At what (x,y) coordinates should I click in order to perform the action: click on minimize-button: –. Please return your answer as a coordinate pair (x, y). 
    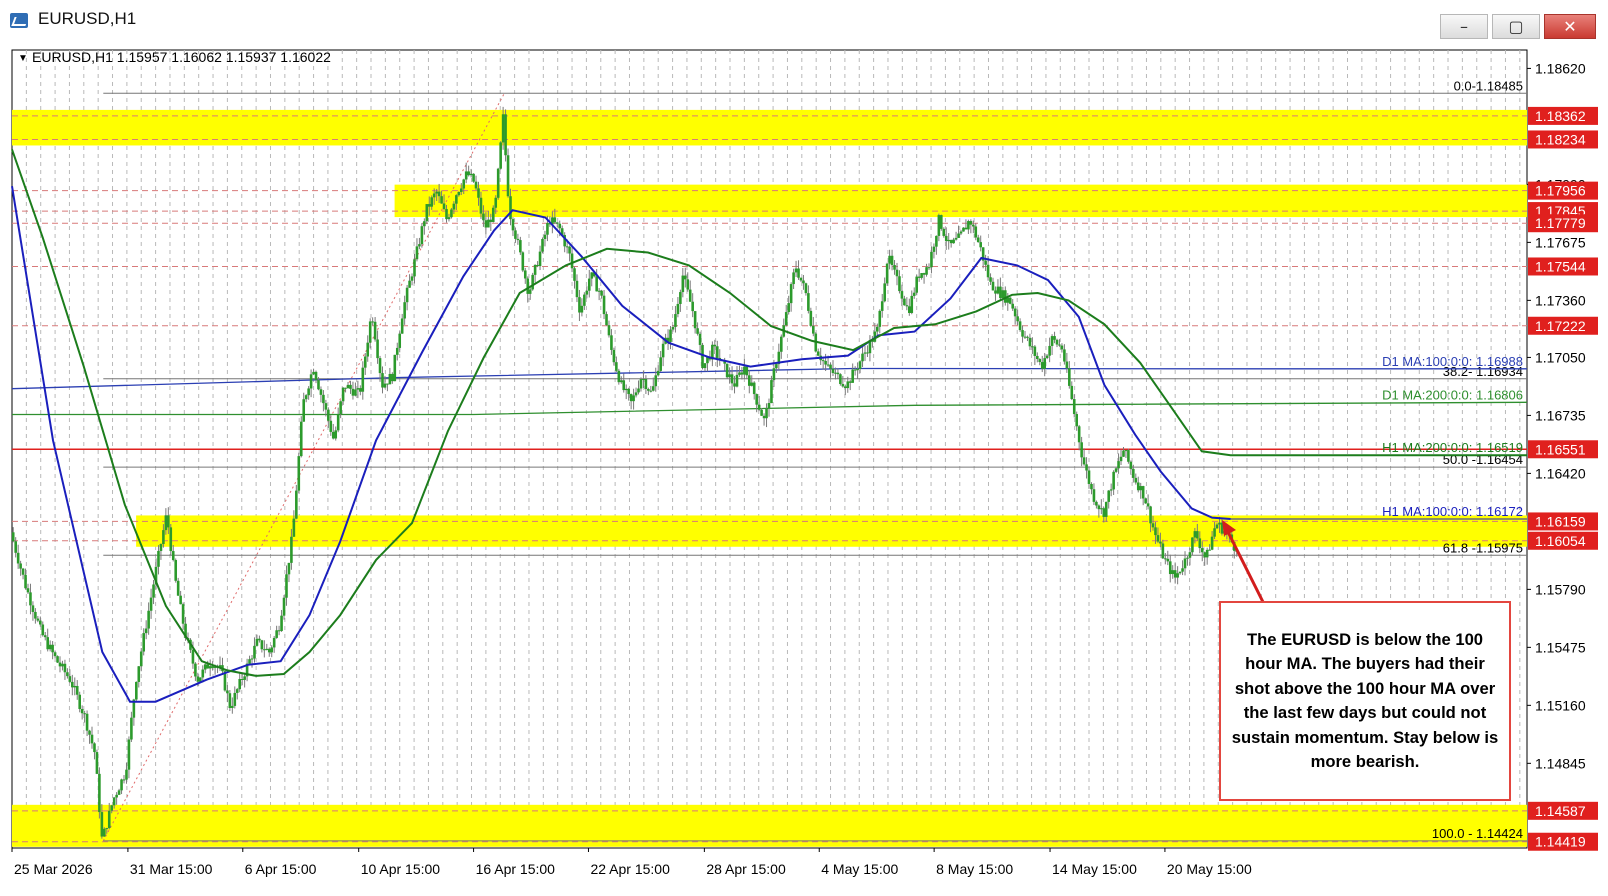
    Looking at the image, I should click on (1464, 26).